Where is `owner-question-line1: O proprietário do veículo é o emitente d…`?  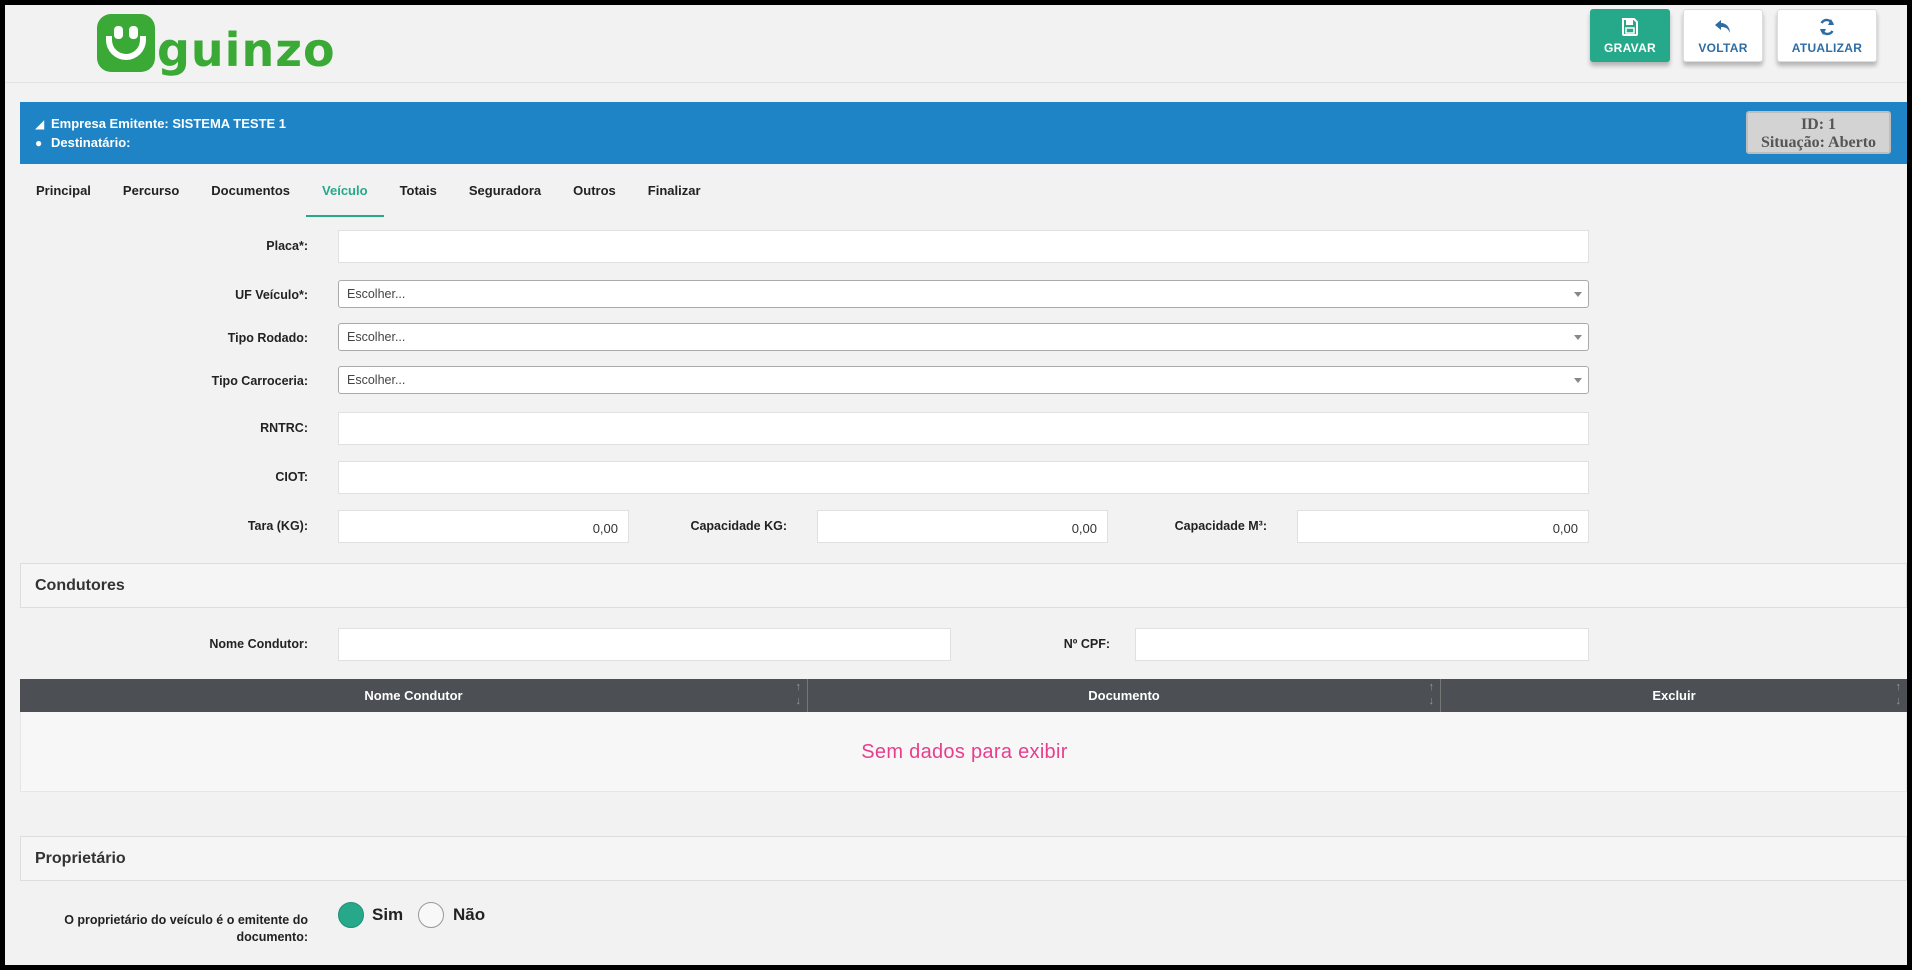 owner-question-line1: O proprietário do veículo é o emitente d… is located at coordinates (186, 920).